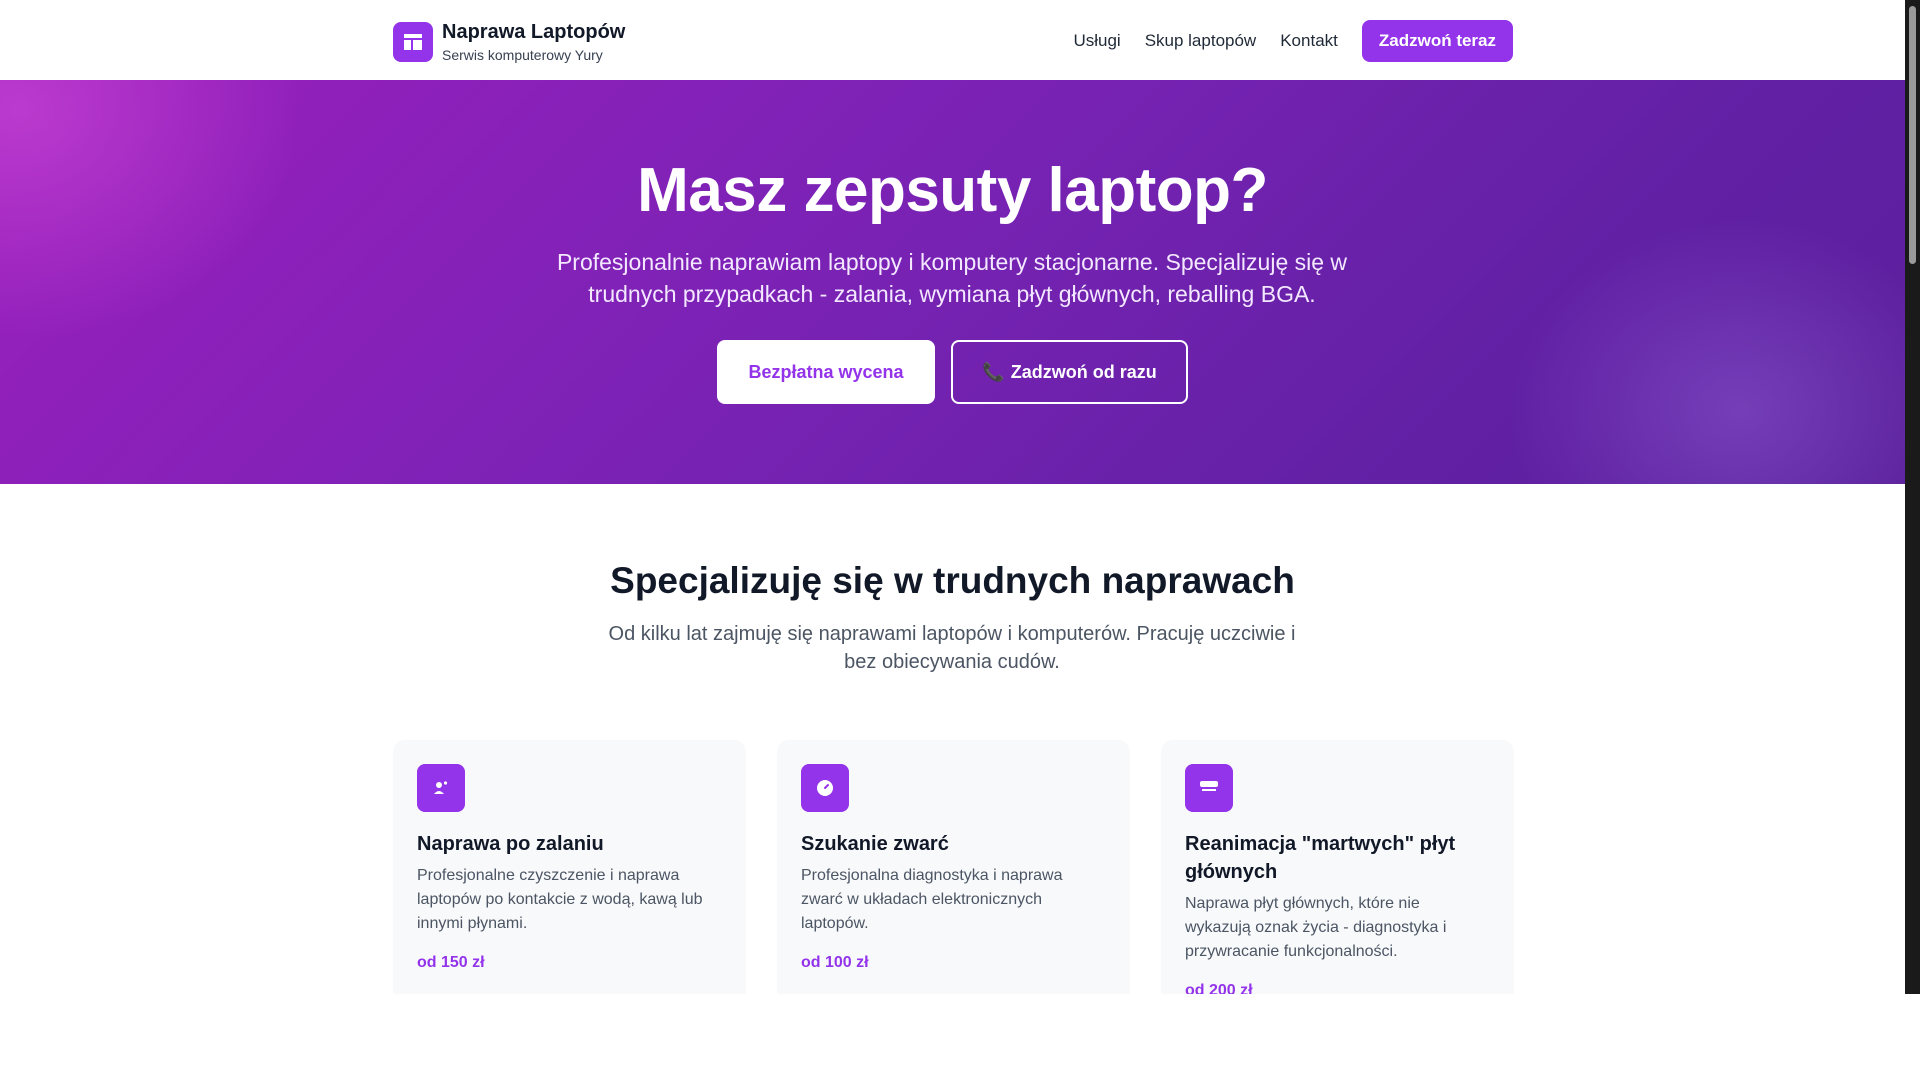 Image resolution: width=1920 pixels, height=1080 pixels. I want to click on brand-title: Naprawa Laptopów, so click(534, 32).